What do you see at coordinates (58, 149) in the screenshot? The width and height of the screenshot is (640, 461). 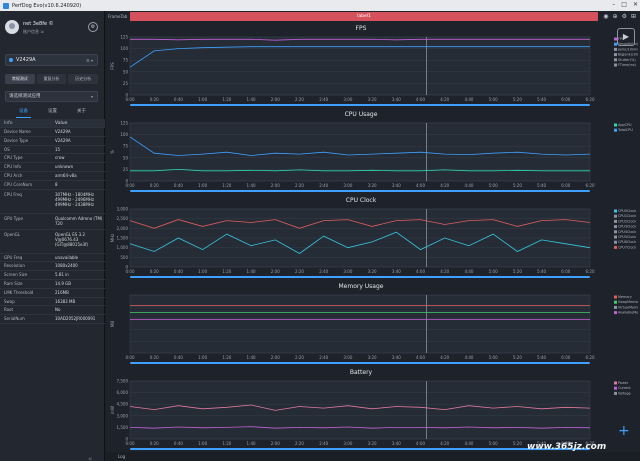 I see `info-value: 15` at bounding box center [58, 149].